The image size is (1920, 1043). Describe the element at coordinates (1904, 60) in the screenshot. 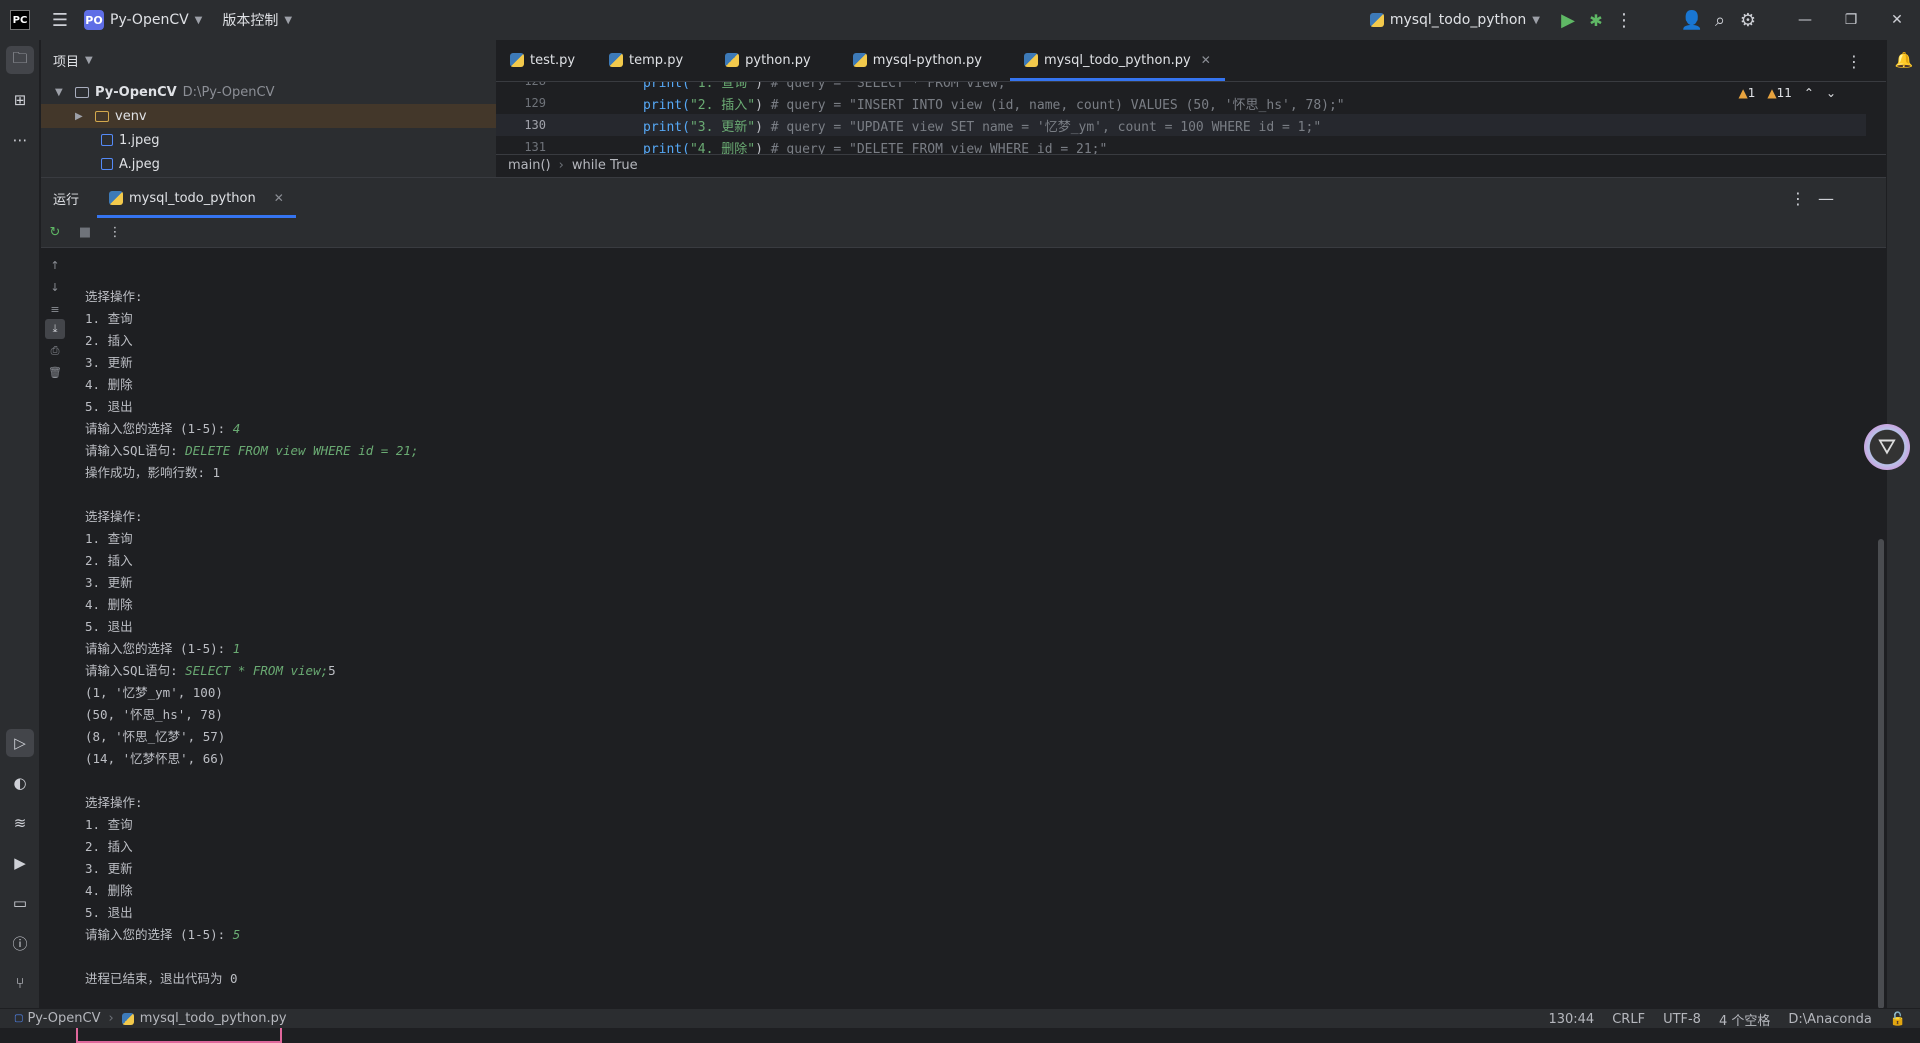

I see `notifications-icon: 🔔` at that location.